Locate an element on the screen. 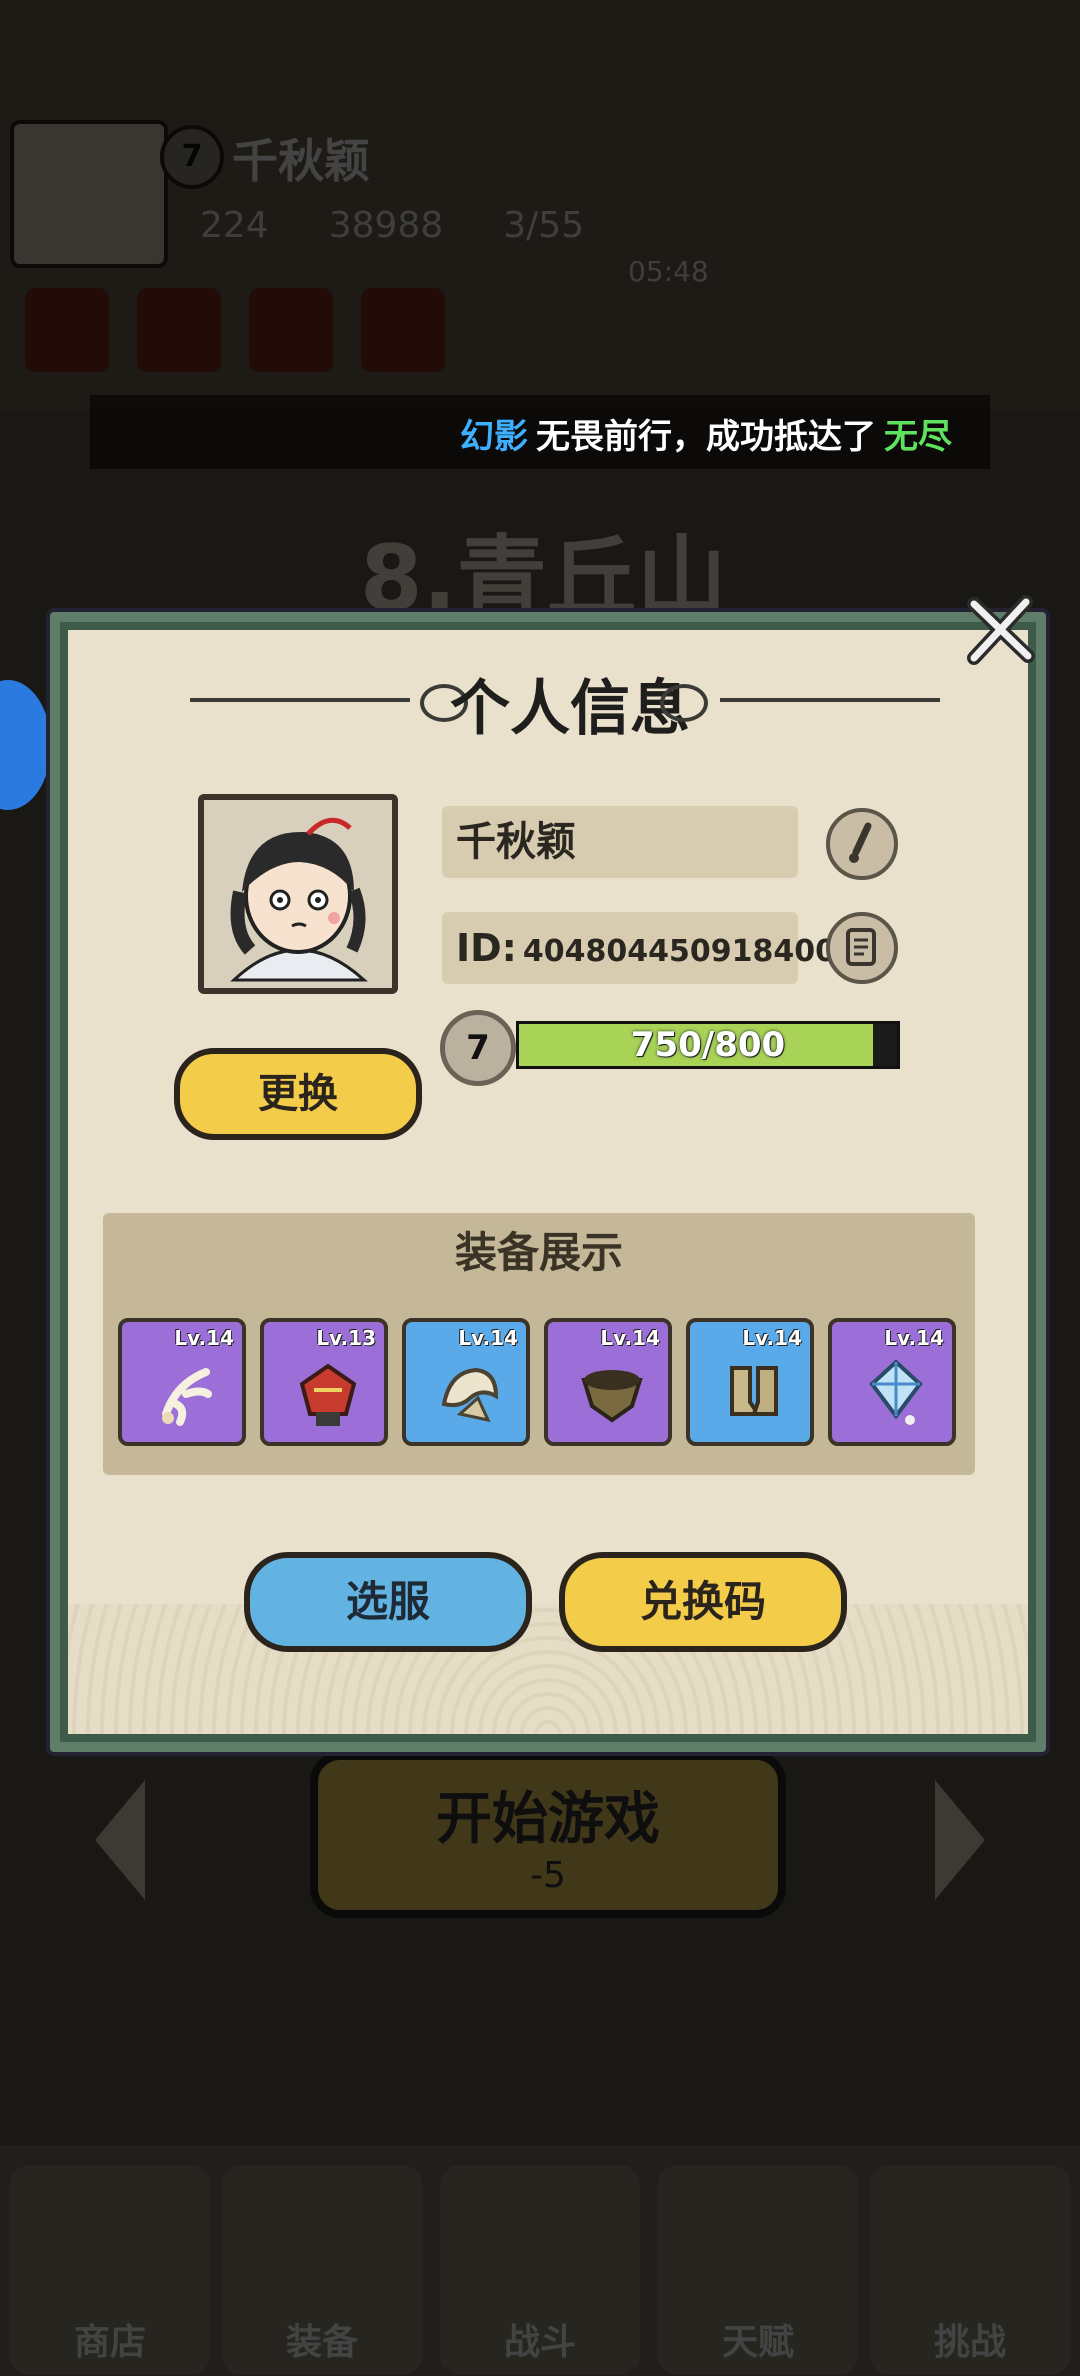 The width and height of the screenshot is (1080, 2376). ticker-track: 幻影 无畏前行，成功抵达了 无尽 is located at coordinates (710, 433).